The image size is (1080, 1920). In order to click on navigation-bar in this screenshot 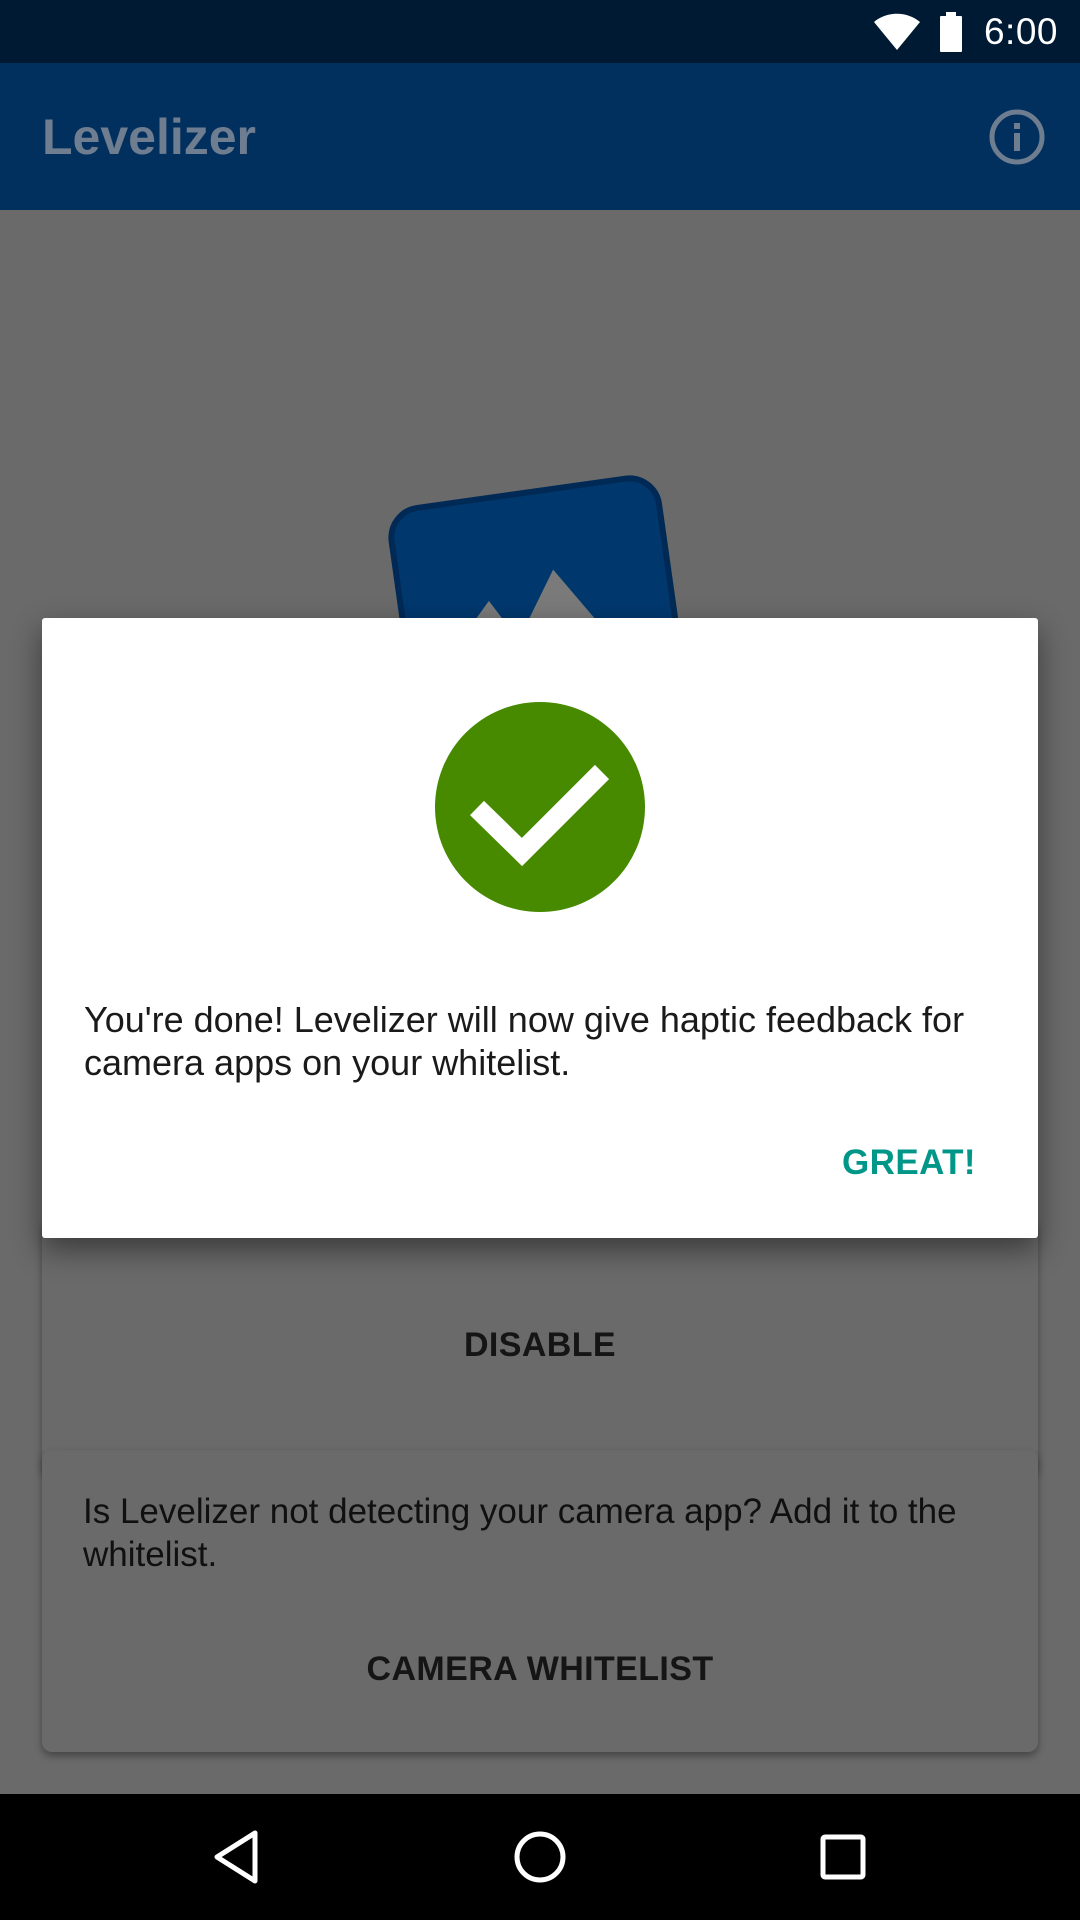, I will do `click(540, 1857)`.